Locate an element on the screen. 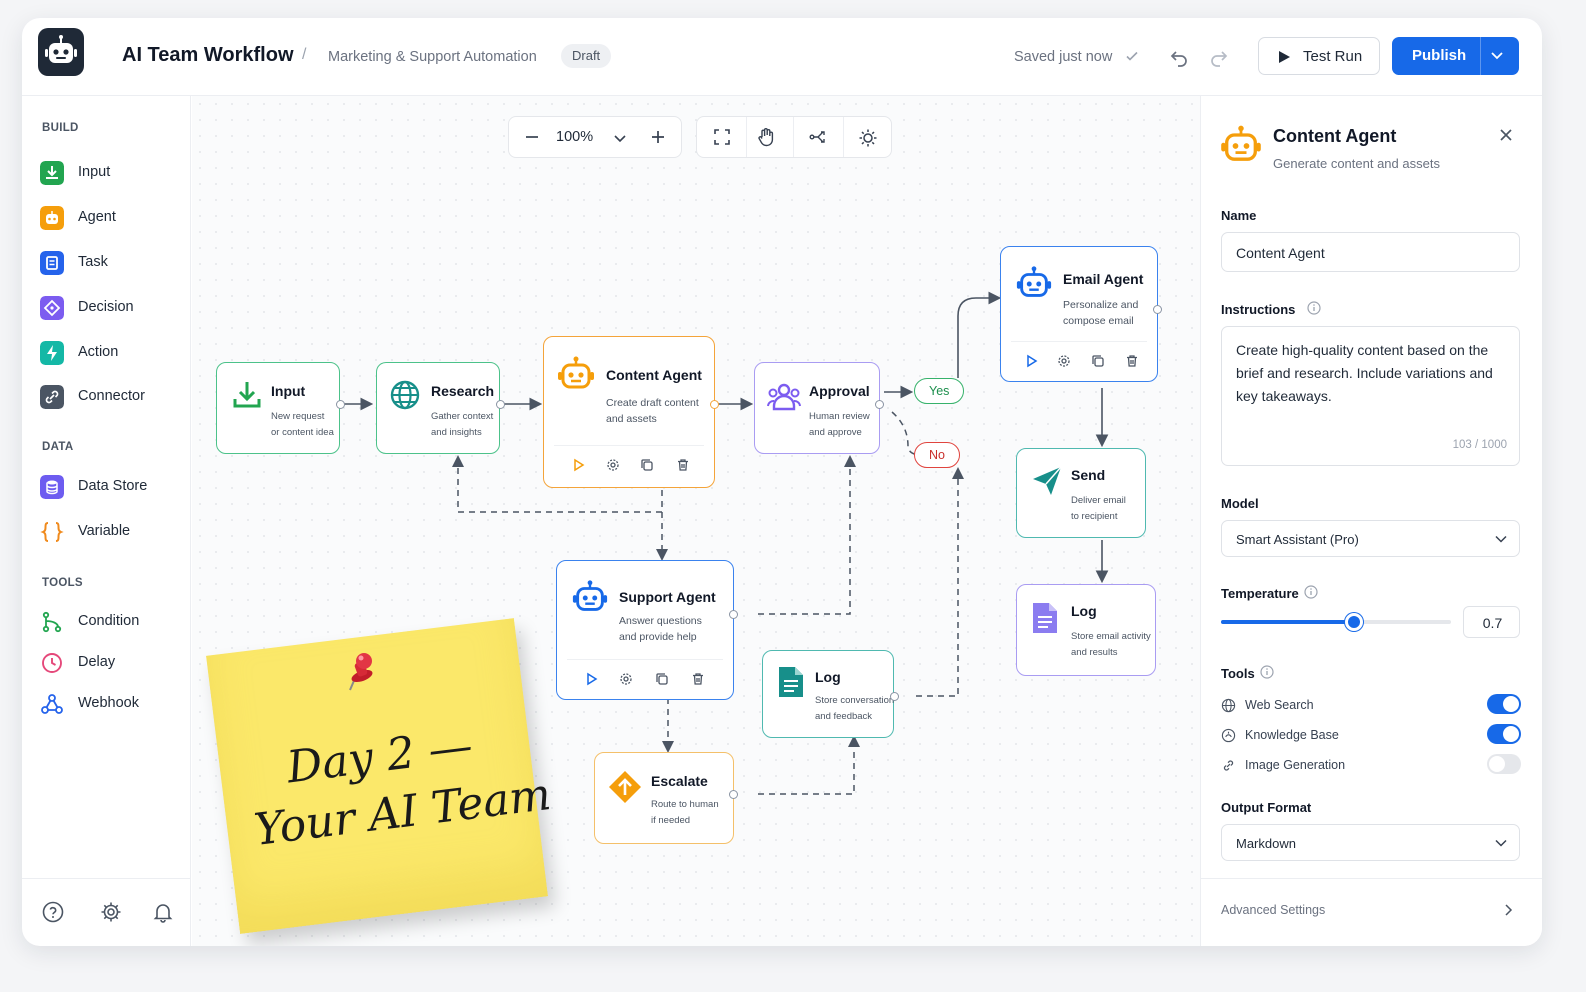 This screenshot has height=992, width=1586. edge-log-no is located at coordinates (940, 582).